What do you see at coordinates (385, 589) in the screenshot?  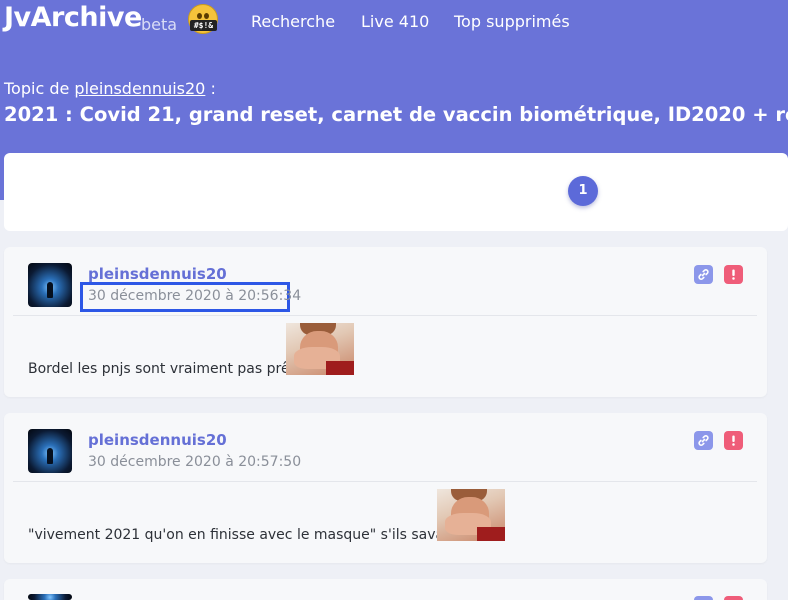 I see `post-card-partial` at bounding box center [385, 589].